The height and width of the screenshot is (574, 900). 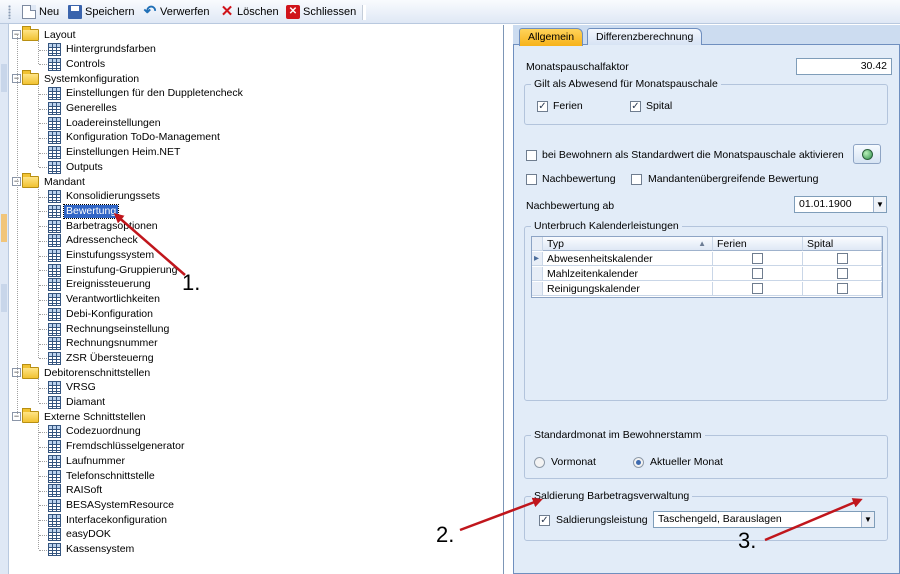 What do you see at coordinates (844, 66) in the screenshot?
I see `monthly-factor-input: 30.42` at bounding box center [844, 66].